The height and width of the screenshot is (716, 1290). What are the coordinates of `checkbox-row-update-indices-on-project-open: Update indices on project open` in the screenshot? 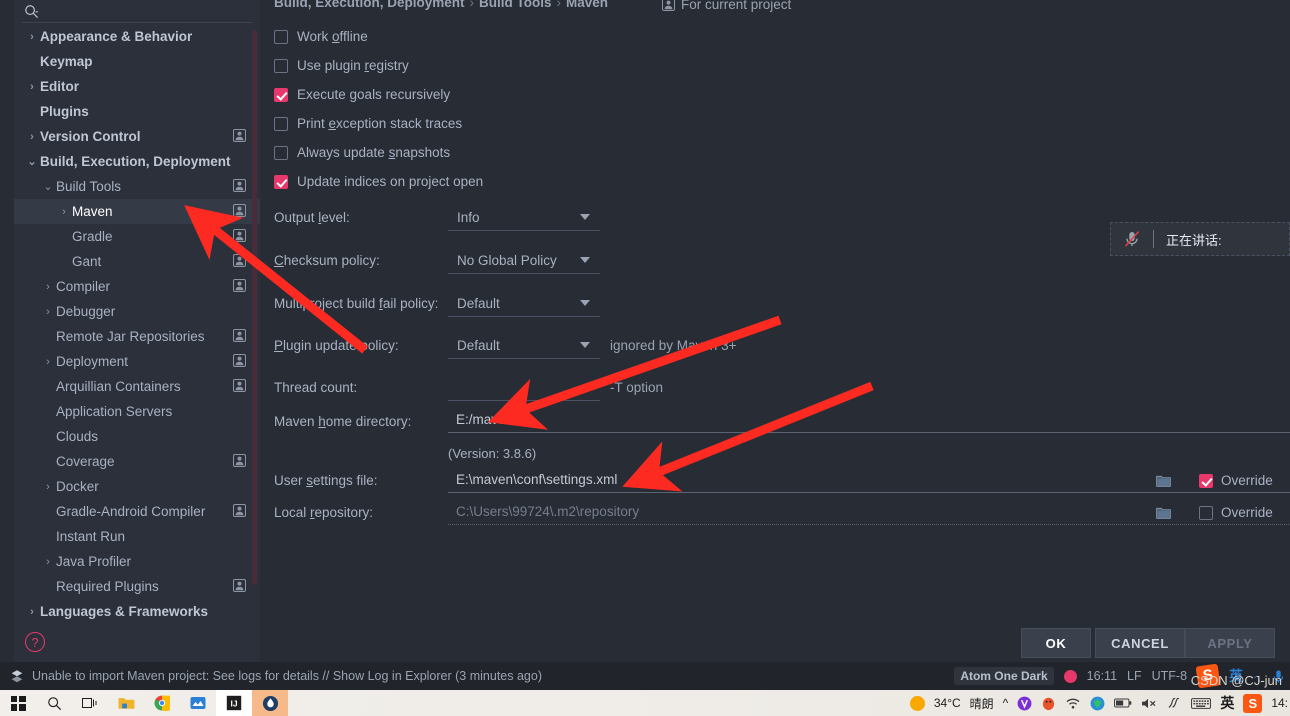 It's located at (378, 181).